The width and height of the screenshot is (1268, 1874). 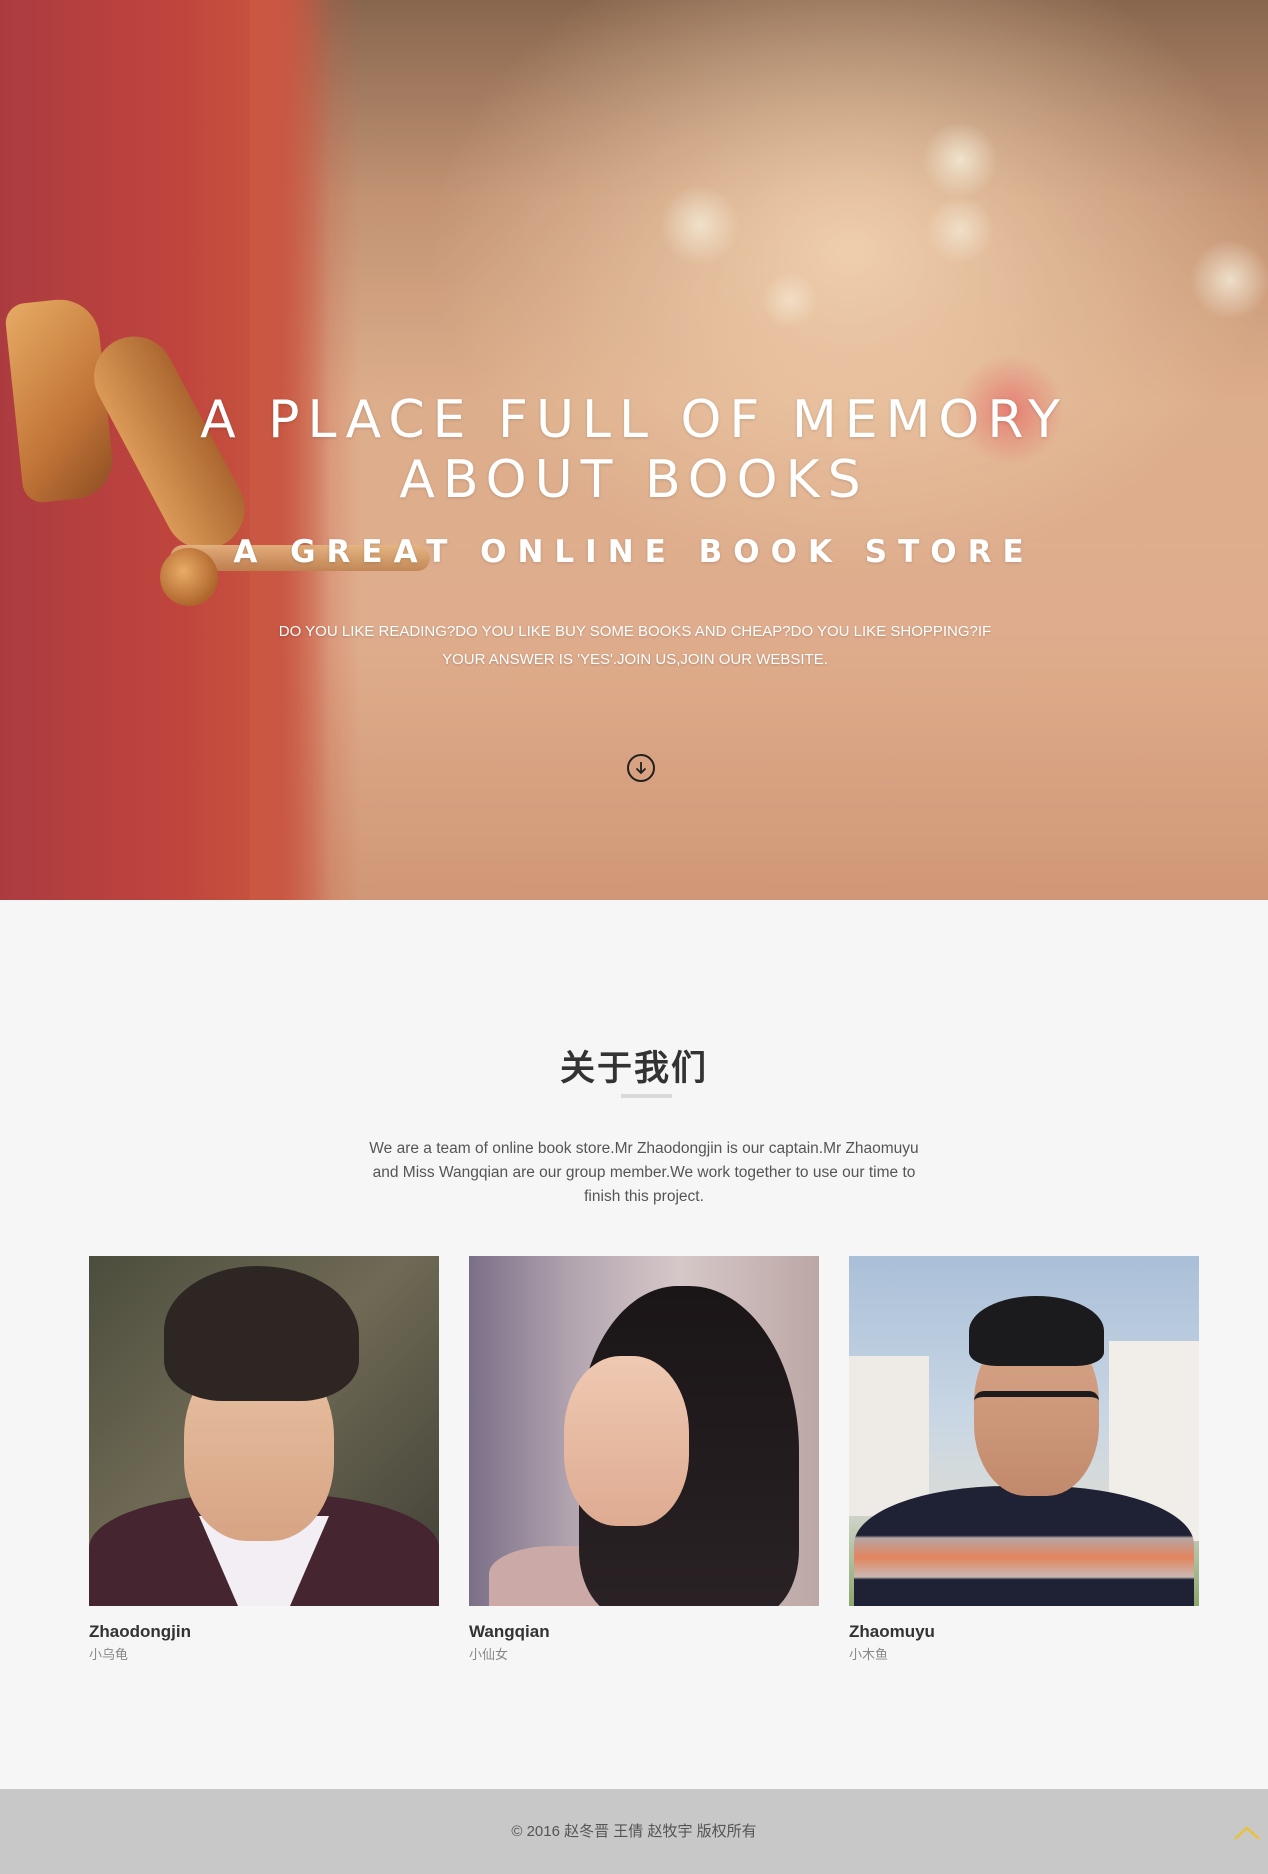 I want to click on chevron-up-icon, so click(x=1247, y=1833).